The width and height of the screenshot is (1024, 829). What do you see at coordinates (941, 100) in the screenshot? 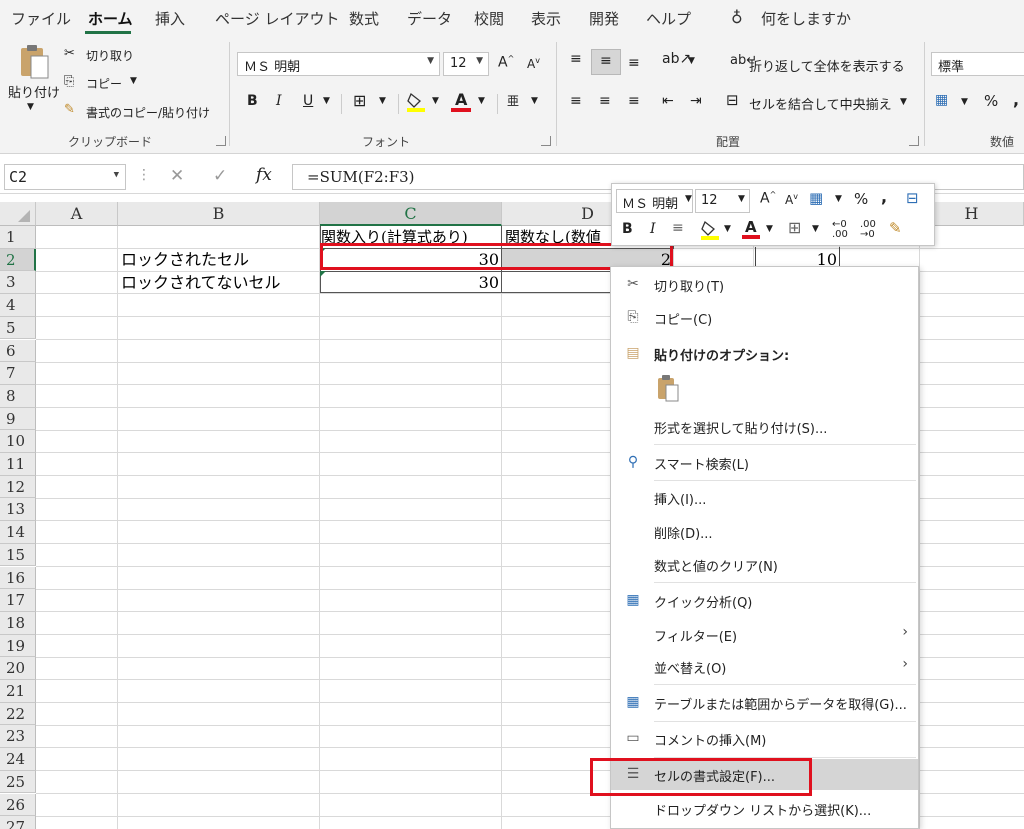
I see `accounting-format-icon: ▦` at bounding box center [941, 100].